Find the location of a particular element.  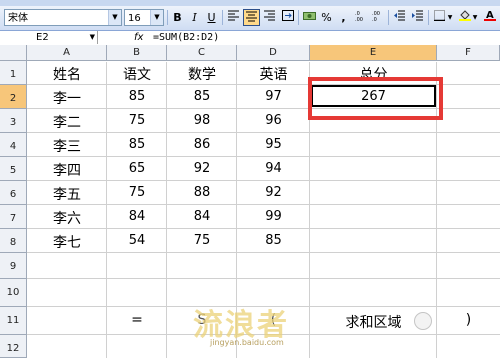

row-header-10: 10 is located at coordinates (13, 293).